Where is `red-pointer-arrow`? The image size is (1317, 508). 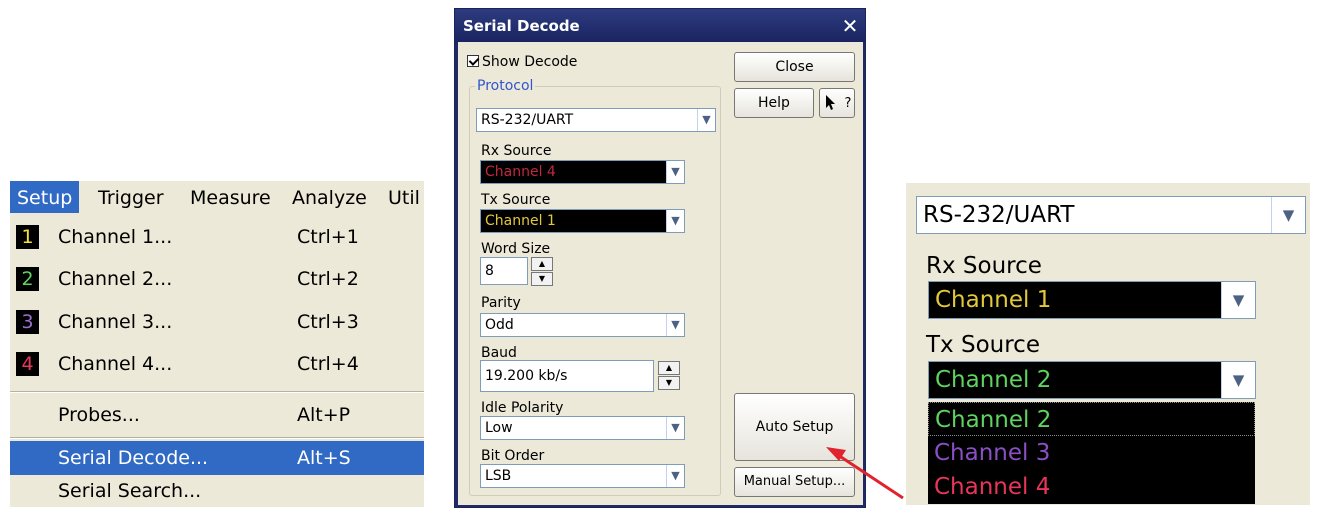 red-pointer-arrow is located at coordinates (865, 473).